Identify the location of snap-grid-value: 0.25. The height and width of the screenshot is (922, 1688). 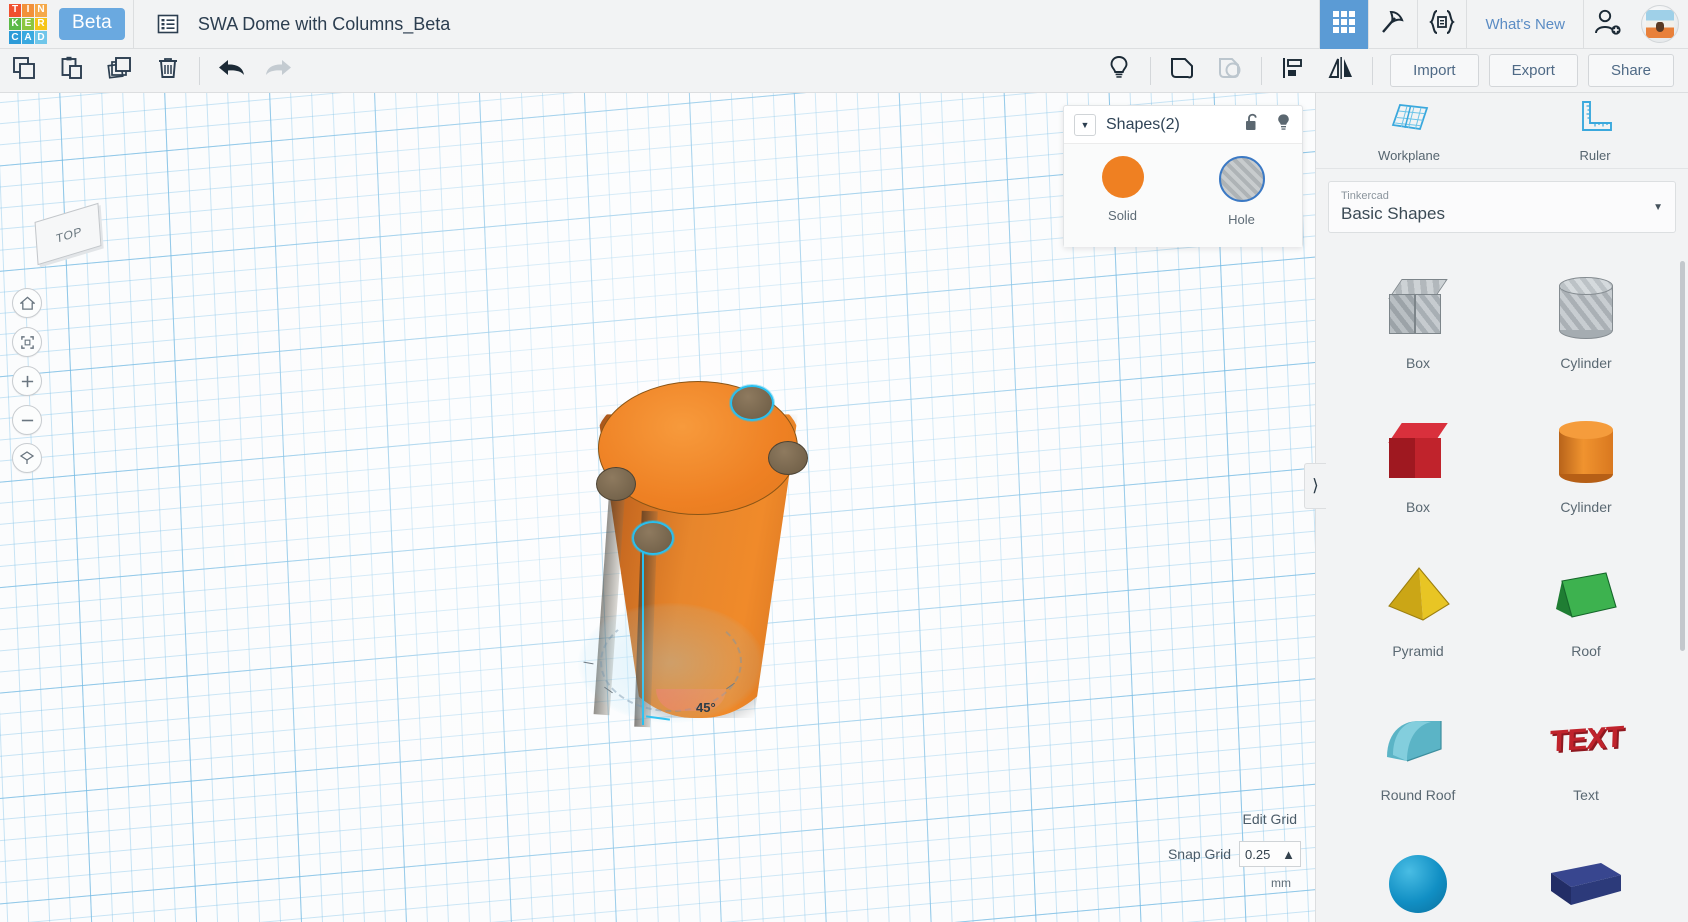
(1258, 854).